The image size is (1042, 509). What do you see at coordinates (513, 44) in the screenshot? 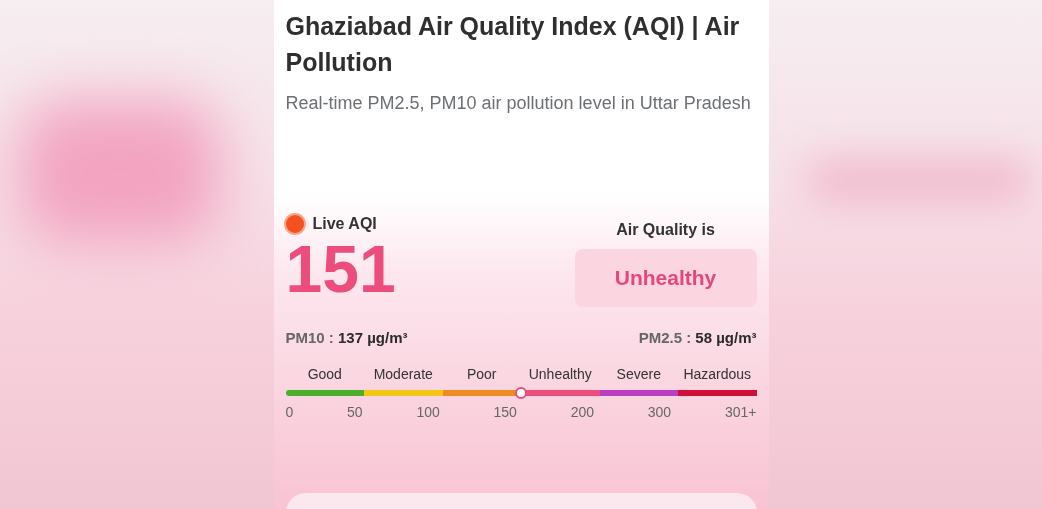
I see `page-title: Ghaziabad Air Quality Index (AQI) | Air Pollution` at bounding box center [513, 44].